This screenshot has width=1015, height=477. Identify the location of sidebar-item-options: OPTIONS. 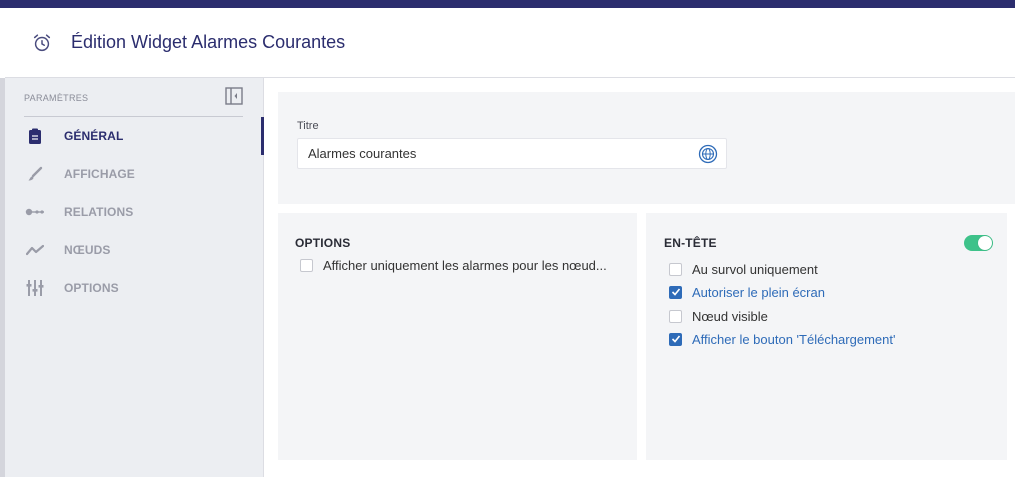
(134, 288).